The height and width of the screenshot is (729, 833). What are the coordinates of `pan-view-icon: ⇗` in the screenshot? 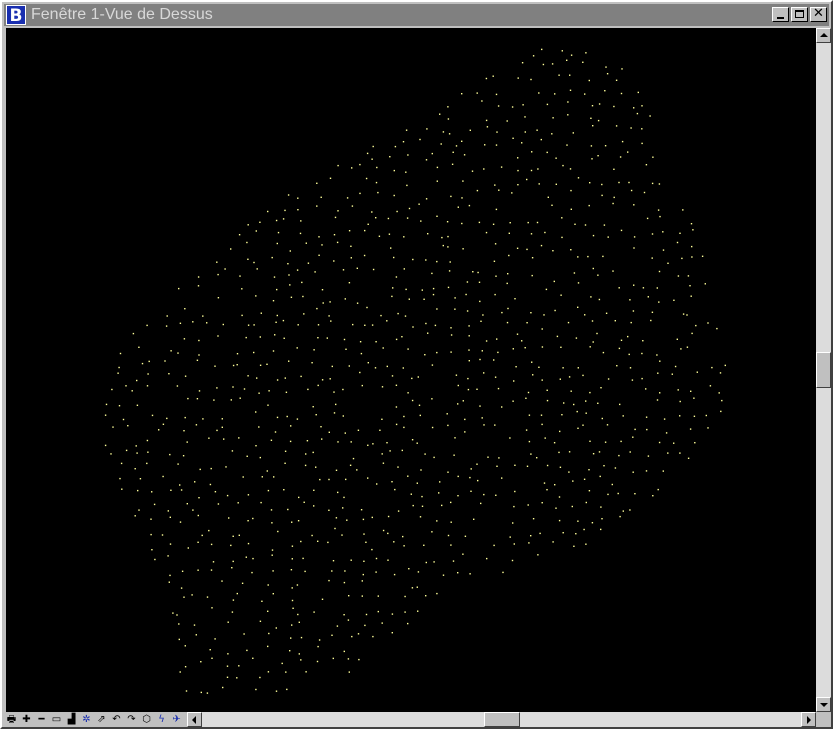 It's located at (101, 720).